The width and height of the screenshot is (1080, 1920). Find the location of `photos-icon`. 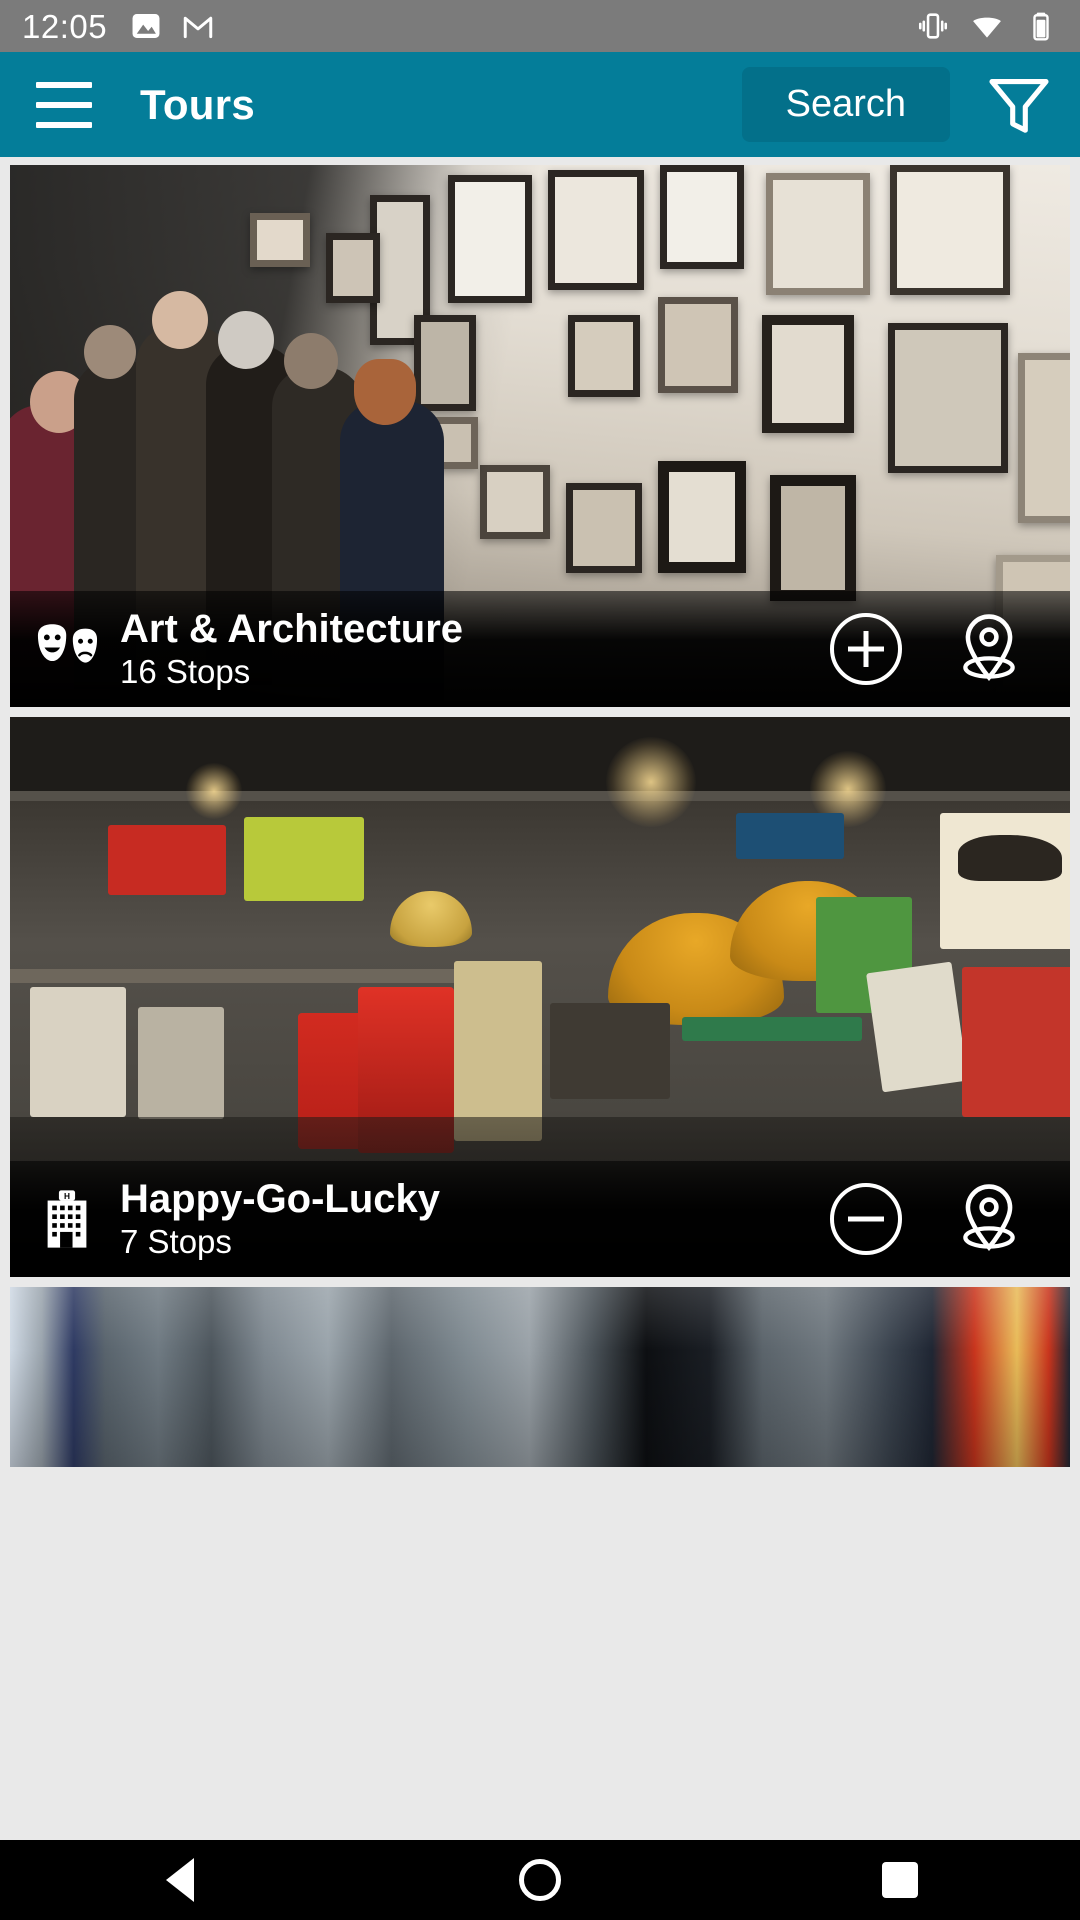

photos-icon is located at coordinates (146, 26).